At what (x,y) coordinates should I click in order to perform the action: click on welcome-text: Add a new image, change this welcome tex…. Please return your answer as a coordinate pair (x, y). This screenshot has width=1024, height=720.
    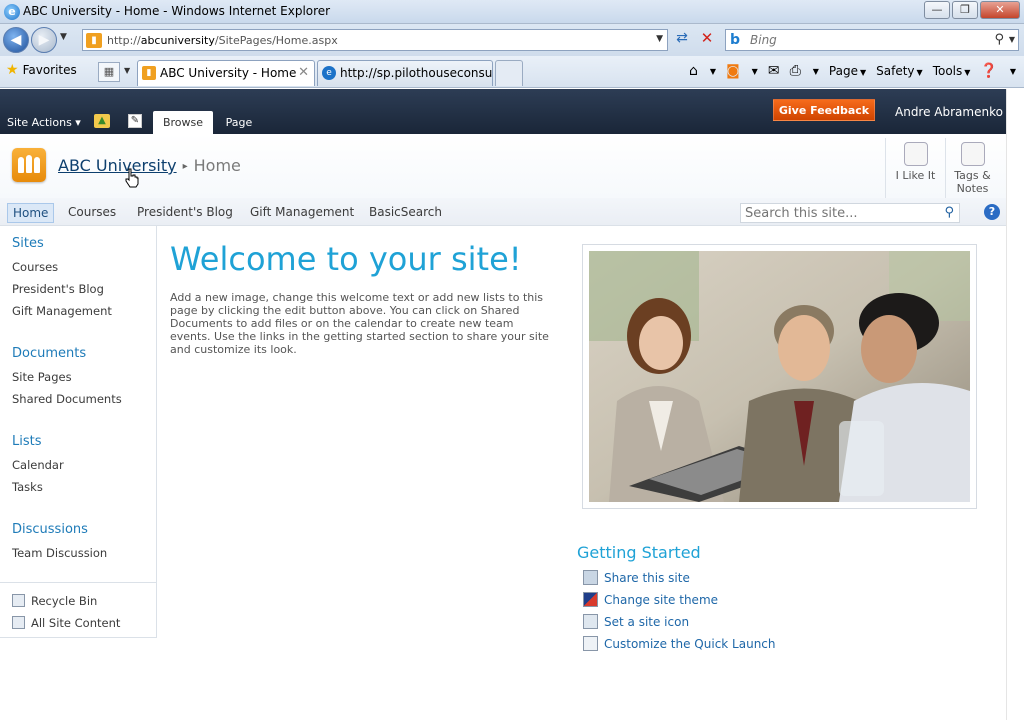
    Looking at the image, I should click on (359, 323).